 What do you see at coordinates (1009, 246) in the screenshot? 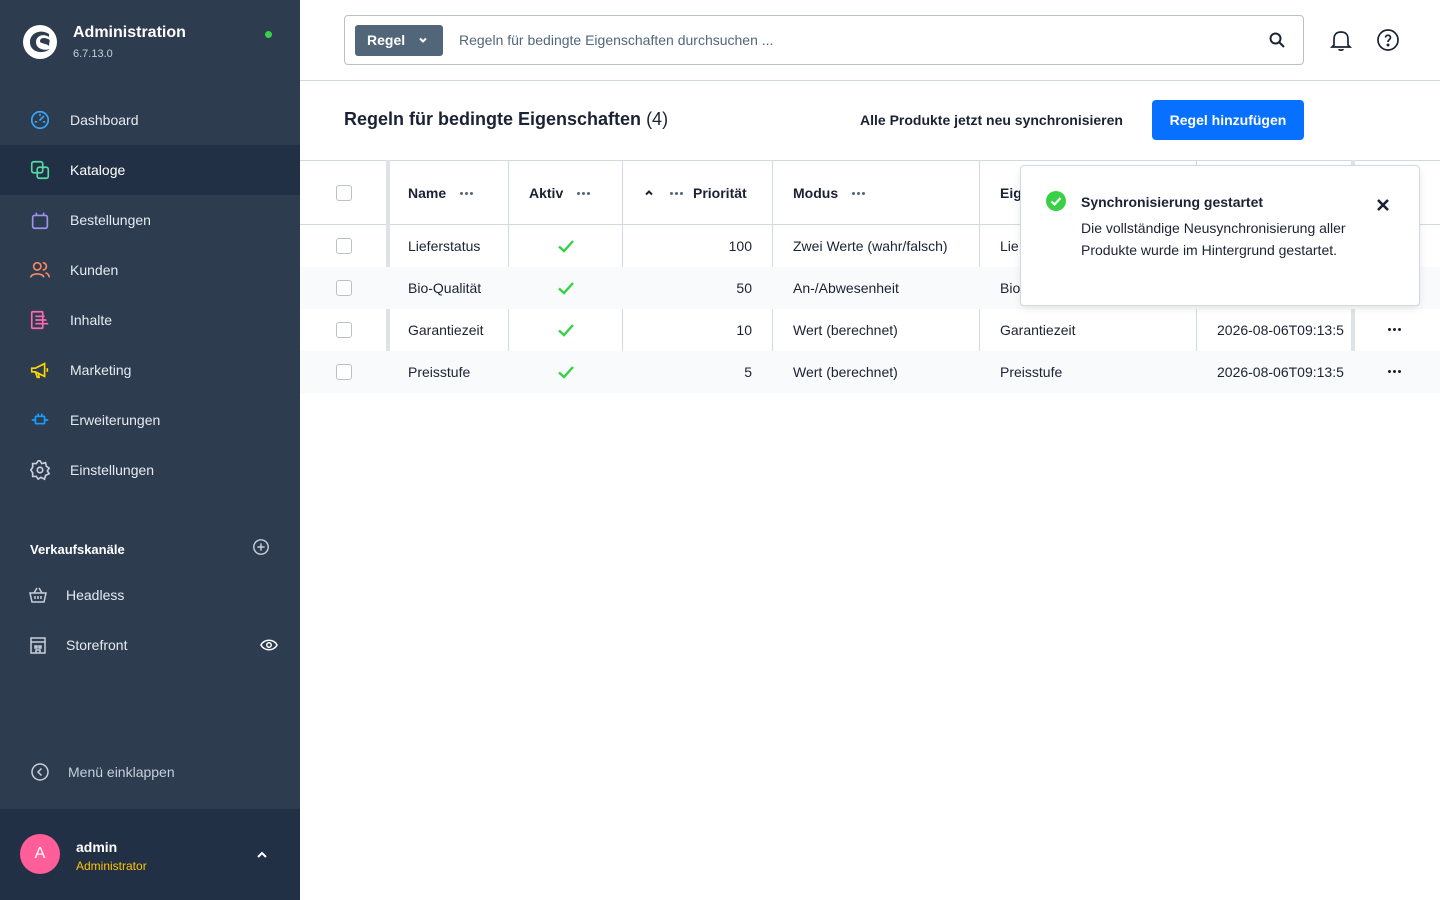
I see `cell-property: Lie` at bounding box center [1009, 246].